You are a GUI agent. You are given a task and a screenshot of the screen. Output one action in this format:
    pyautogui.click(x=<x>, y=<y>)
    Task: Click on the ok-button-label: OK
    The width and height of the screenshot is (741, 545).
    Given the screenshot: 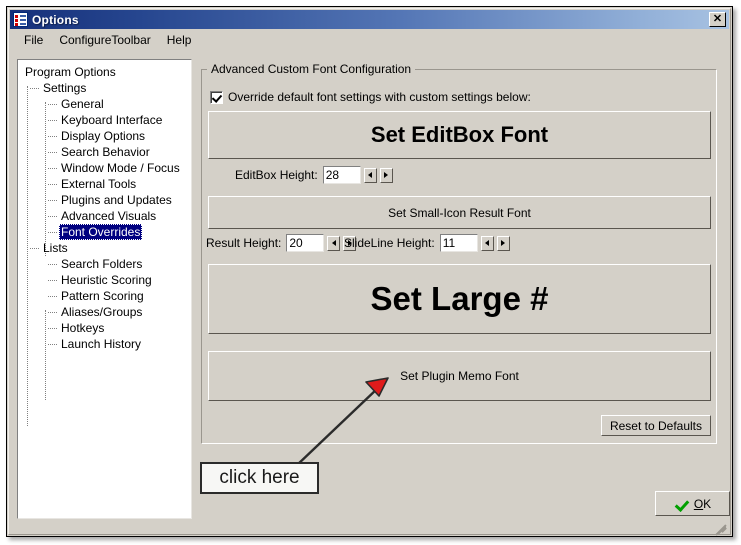 What is the action you would take?
    pyautogui.click(x=702, y=504)
    